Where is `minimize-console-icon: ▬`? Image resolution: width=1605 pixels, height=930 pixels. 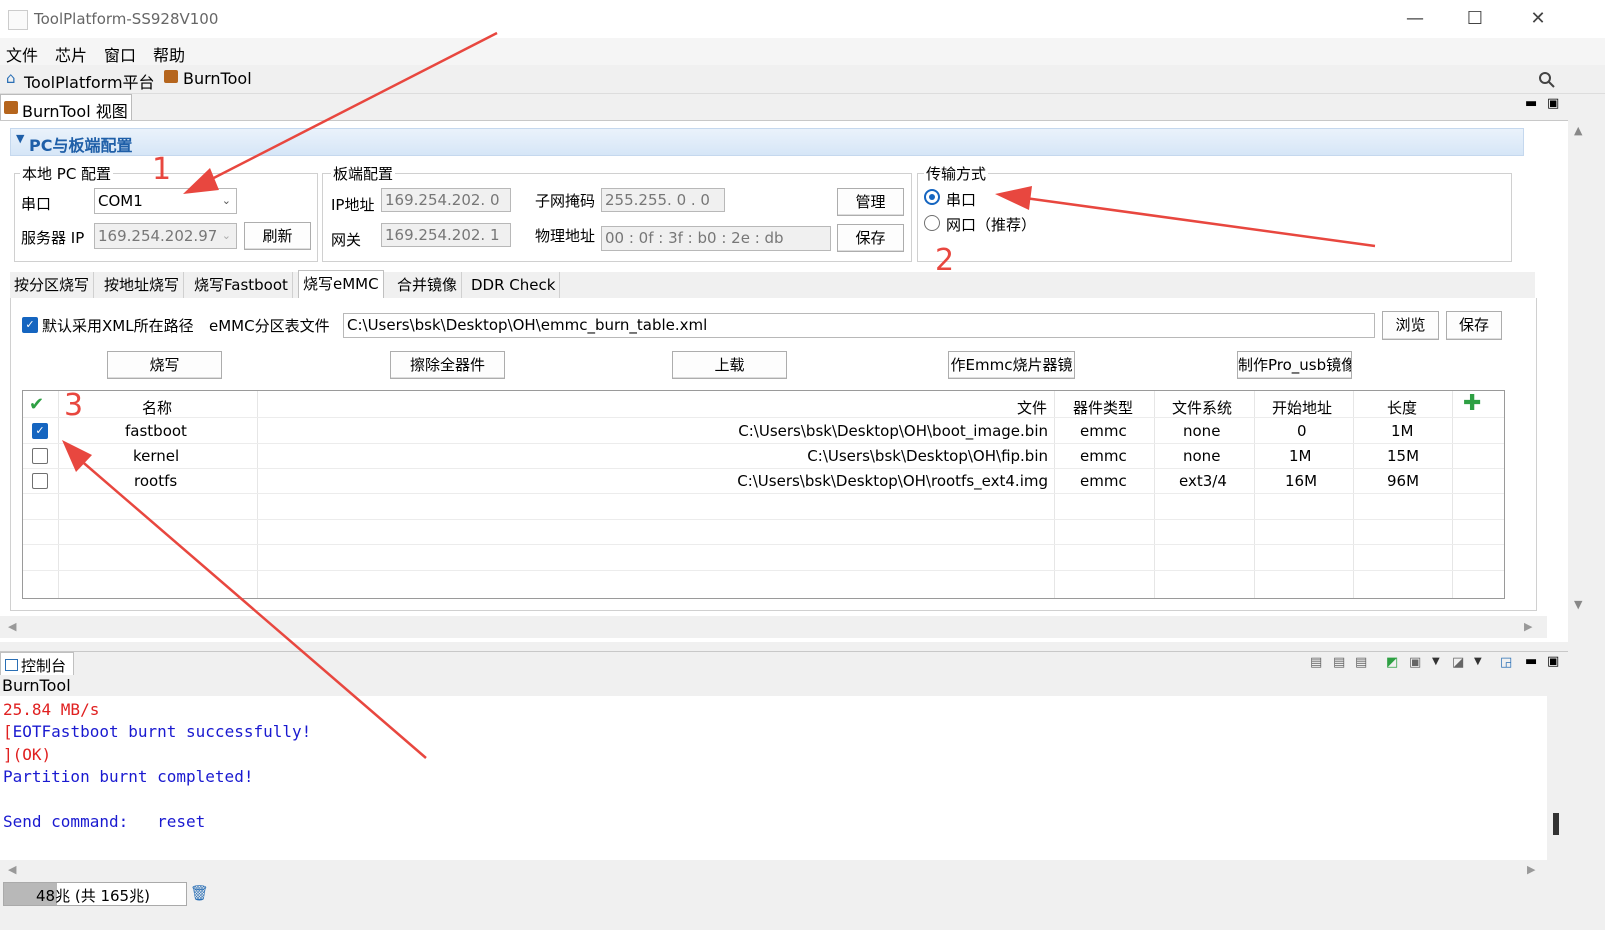
minimize-console-icon: ▬ is located at coordinates (1531, 661).